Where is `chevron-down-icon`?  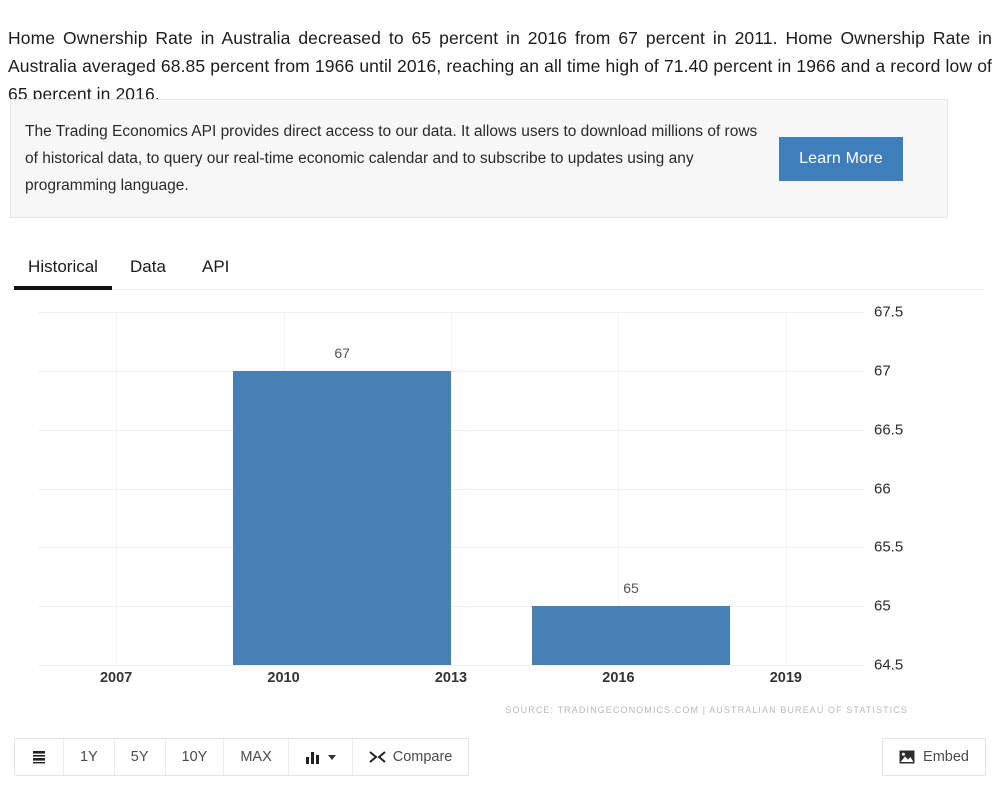
chevron-down-icon is located at coordinates (331, 757).